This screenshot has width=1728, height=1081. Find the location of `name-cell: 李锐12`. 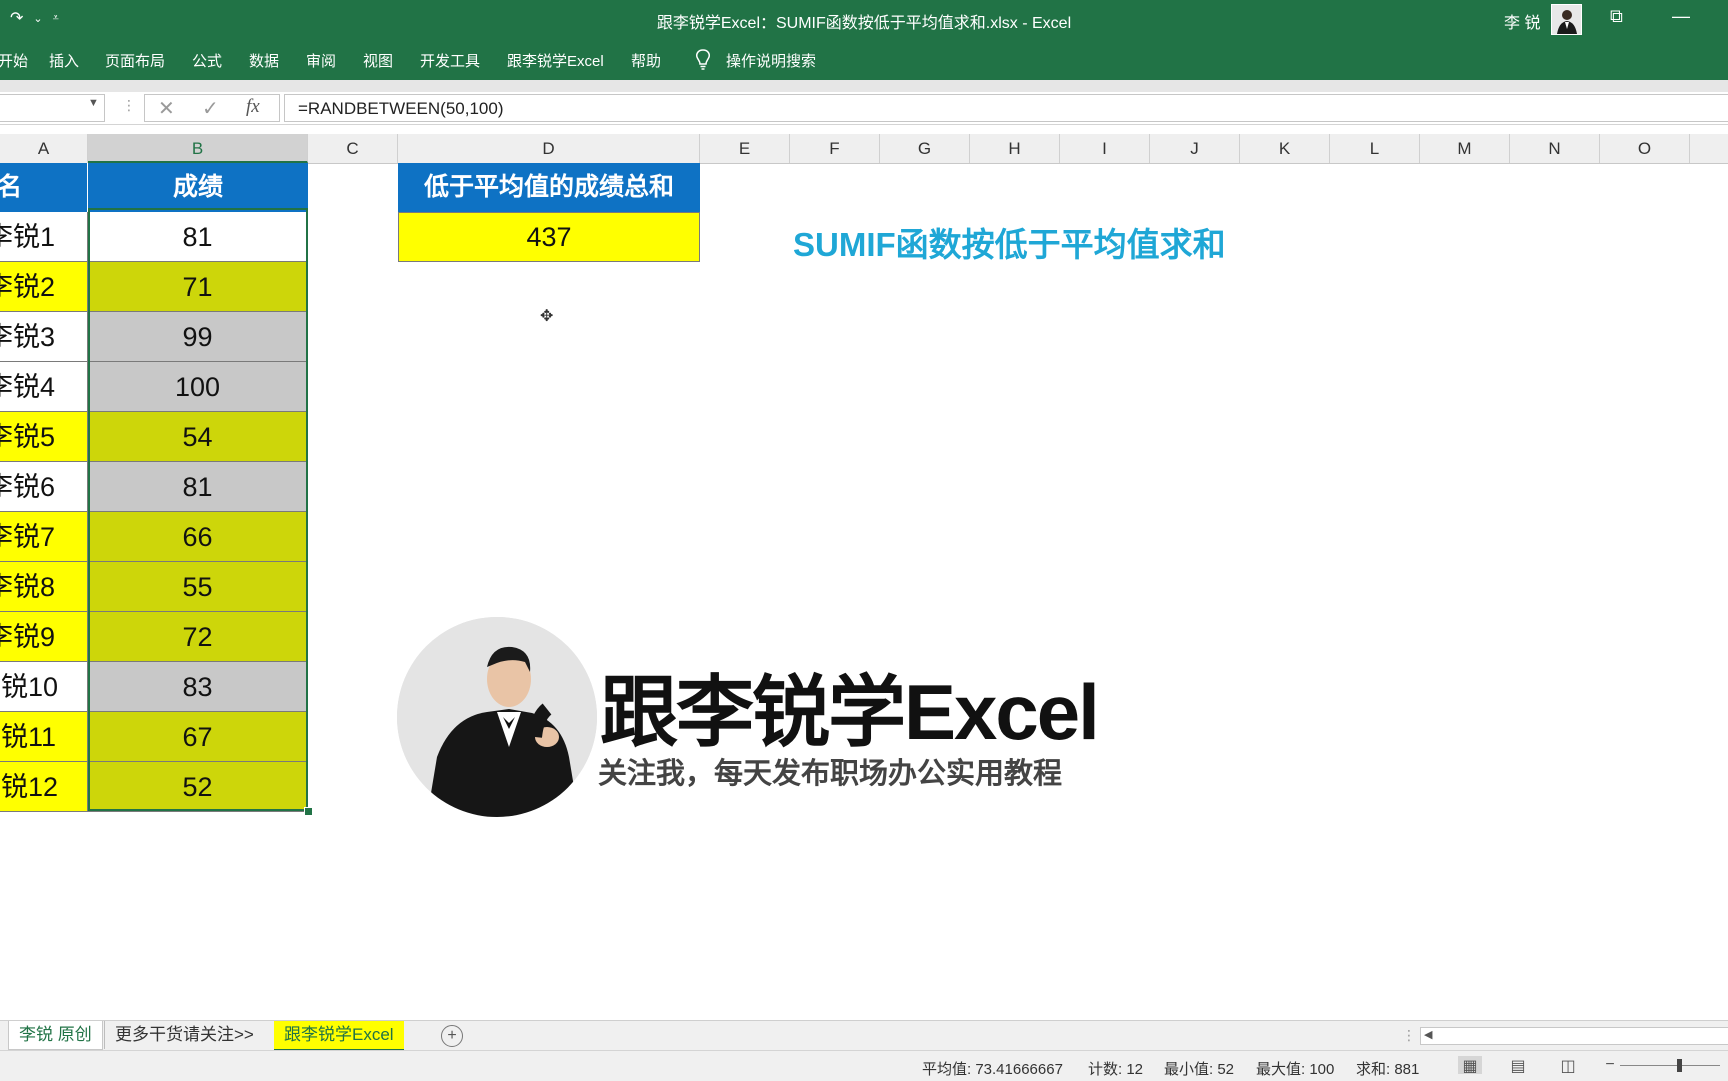

name-cell: 李锐12 is located at coordinates (44, 787).